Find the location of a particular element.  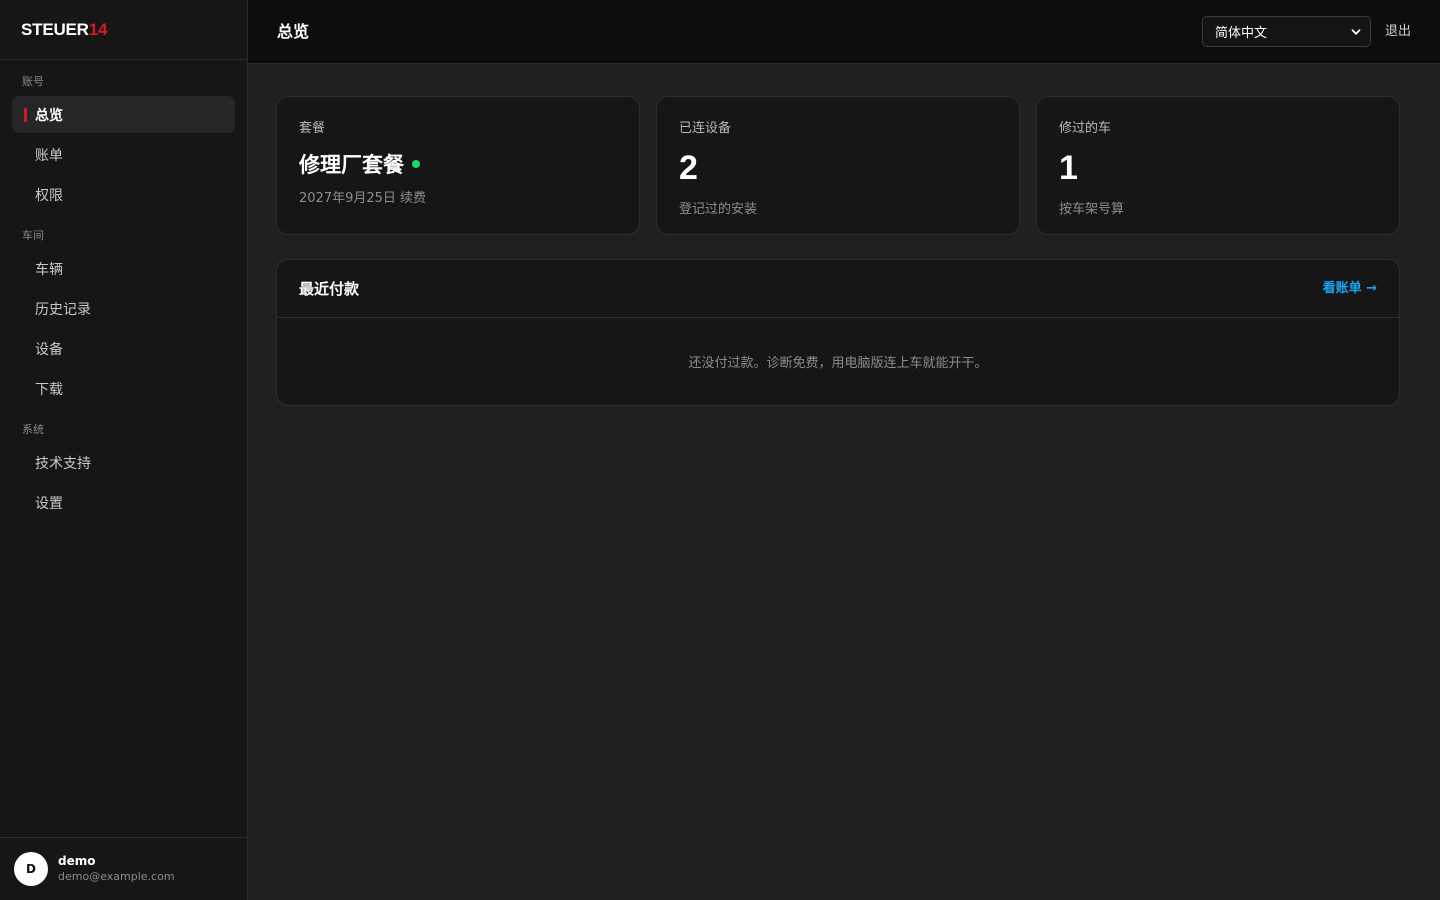

user-profile: D demo demo@example.com is located at coordinates (123, 868).